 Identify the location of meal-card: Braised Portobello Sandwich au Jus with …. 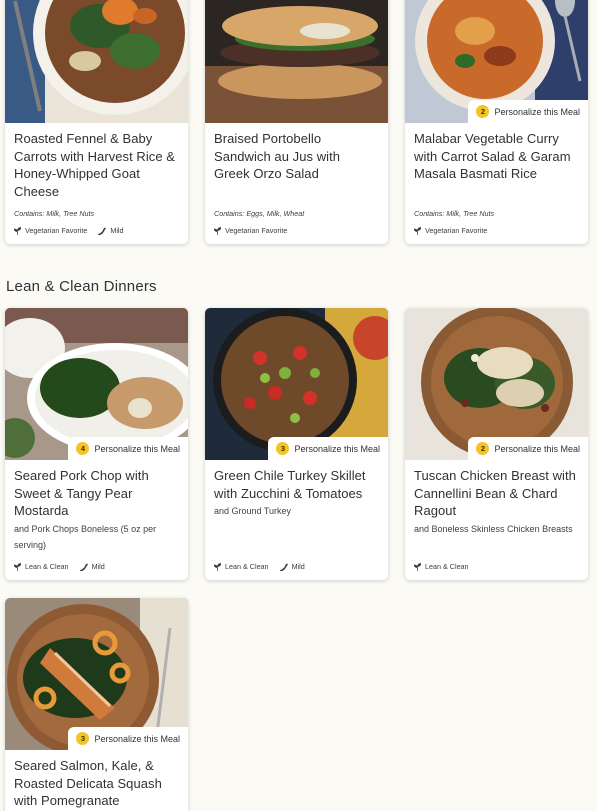
(296, 122).